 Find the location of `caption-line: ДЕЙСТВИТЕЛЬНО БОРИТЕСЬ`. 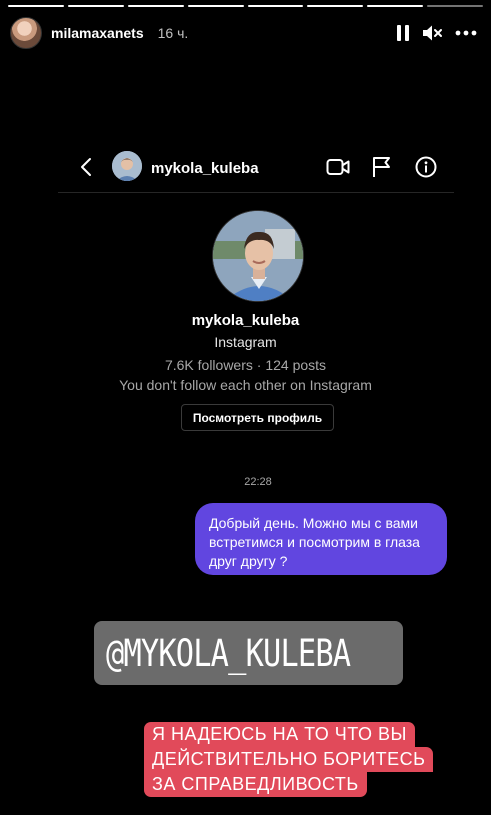

caption-line: ДЕЙСТВИТЕЛЬНО БОРИТЕСЬ is located at coordinates (289, 759).